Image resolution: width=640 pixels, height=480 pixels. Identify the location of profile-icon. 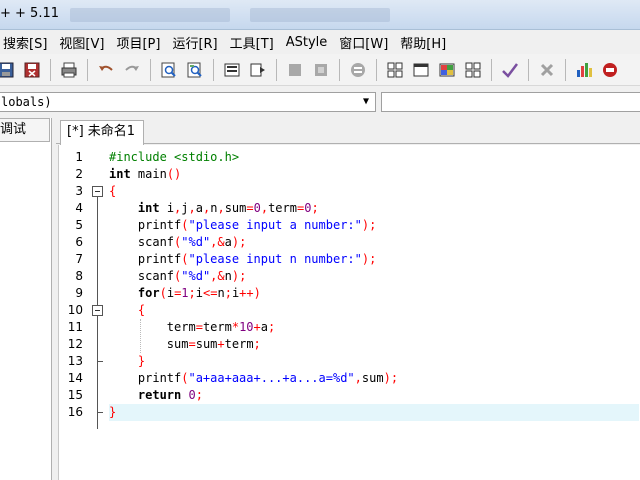
(610, 70).